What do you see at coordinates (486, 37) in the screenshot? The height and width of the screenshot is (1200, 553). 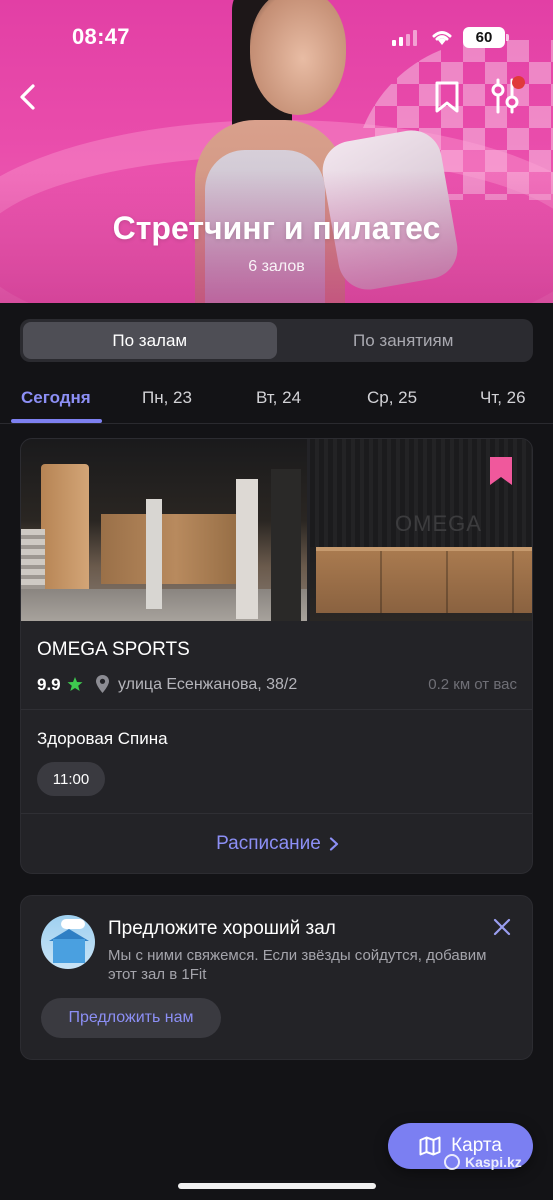 I see `battery-indicator: 60` at bounding box center [486, 37].